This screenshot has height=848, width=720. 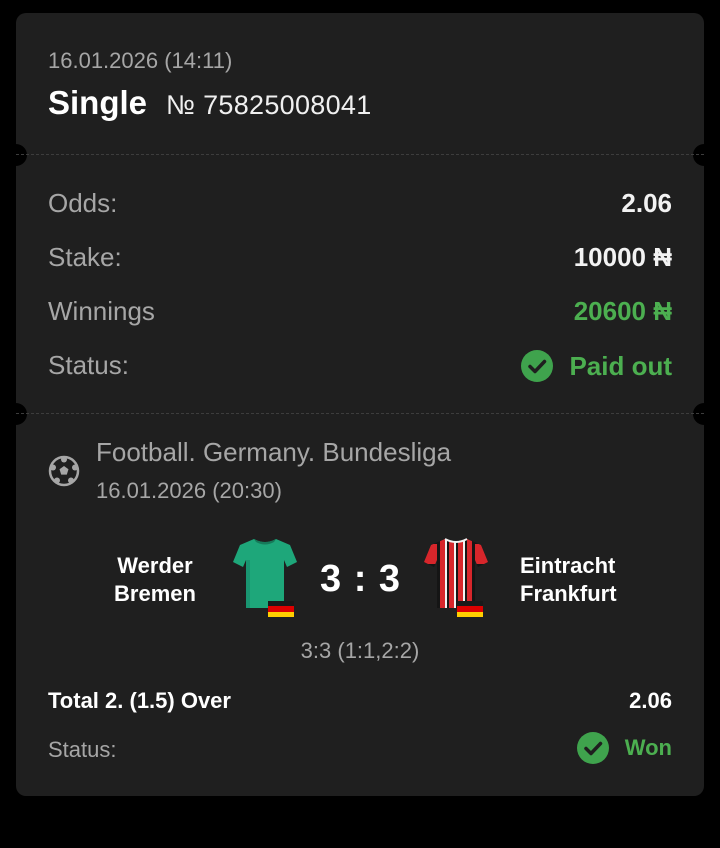 I want to click on event-status-label: Status:, so click(x=82, y=749).